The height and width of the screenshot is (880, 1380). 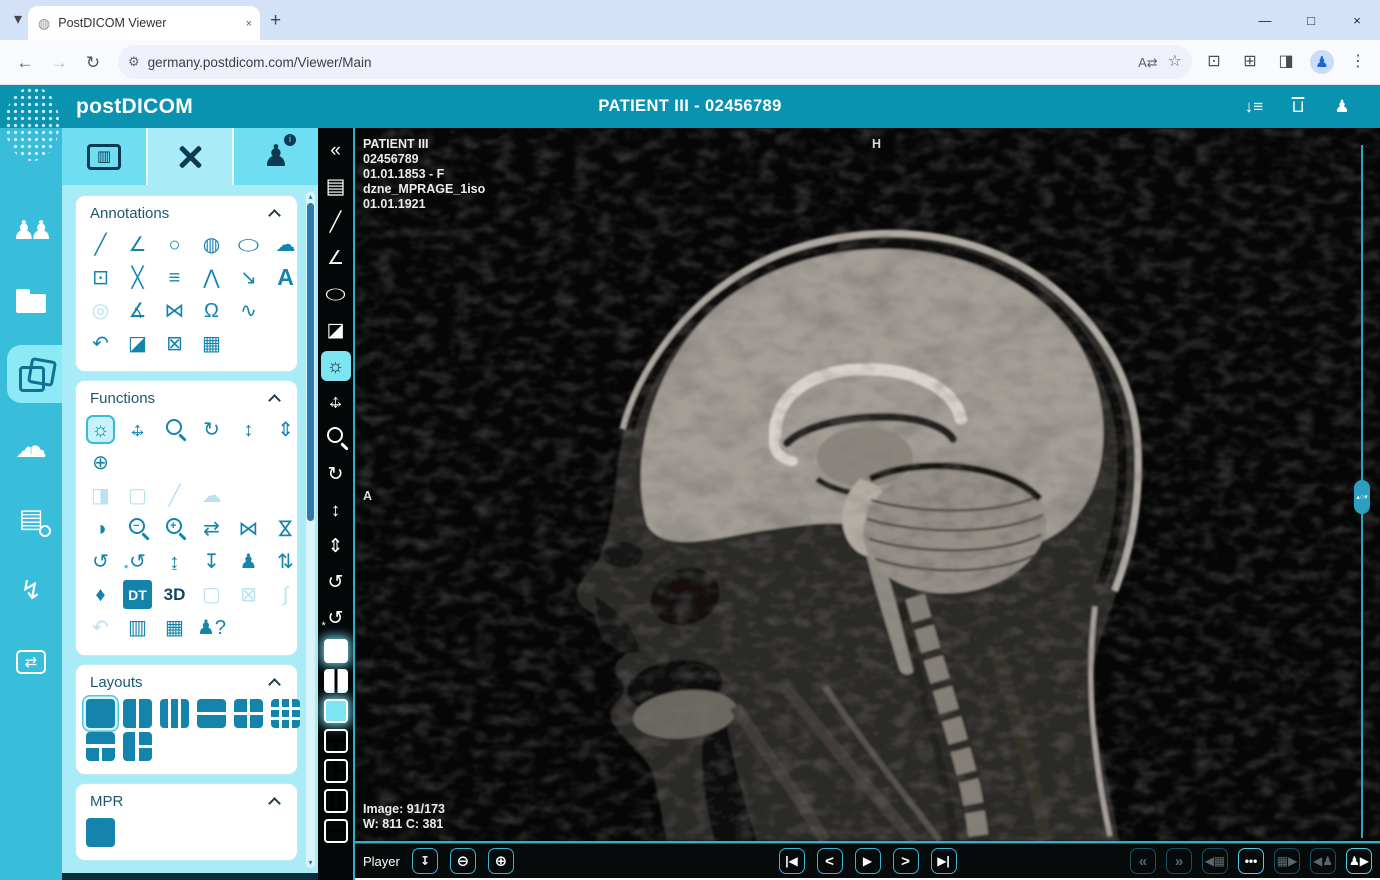 What do you see at coordinates (31, 518) in the screenshot?
I see `sidebar-item-worklist-search: ▤` at bounding box center [31, 518].